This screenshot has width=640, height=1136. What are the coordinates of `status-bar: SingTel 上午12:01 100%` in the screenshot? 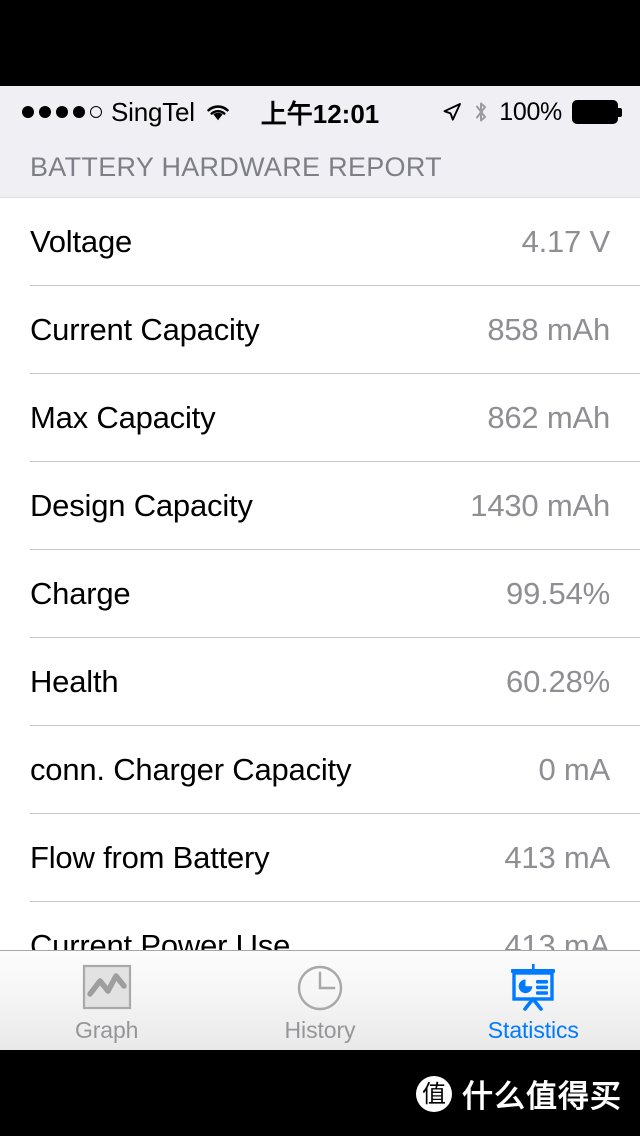 It's located at (320, 112).